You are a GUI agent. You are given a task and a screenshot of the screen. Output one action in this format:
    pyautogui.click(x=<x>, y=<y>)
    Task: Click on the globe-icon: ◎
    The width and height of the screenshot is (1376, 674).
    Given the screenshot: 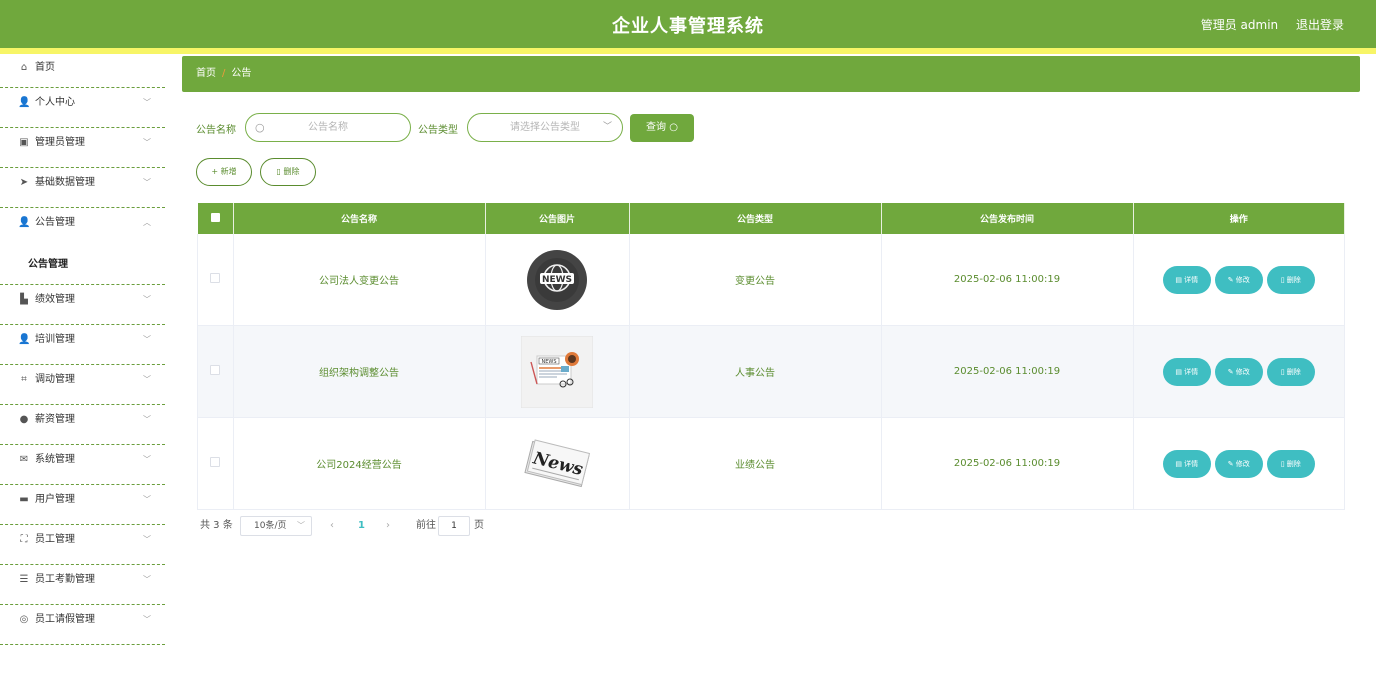 What is the action you would take?
    pyautogui.click(x=24, y=619)
    